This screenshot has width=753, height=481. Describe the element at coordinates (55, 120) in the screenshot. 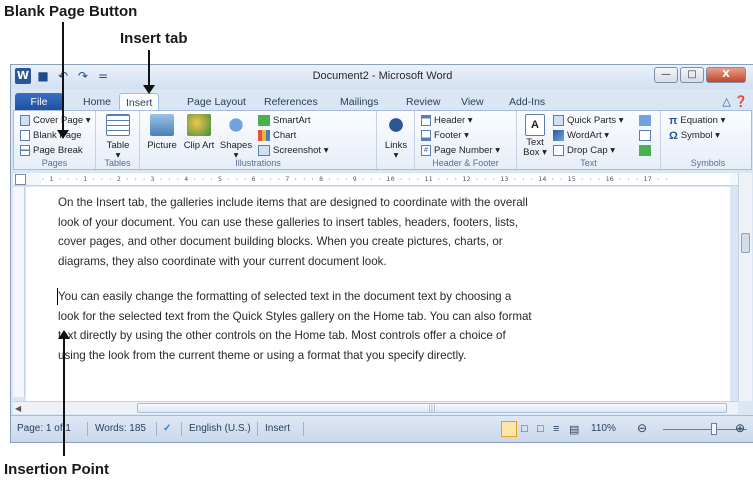

I see `cover-page-button: Cover Page ▾` at that location.